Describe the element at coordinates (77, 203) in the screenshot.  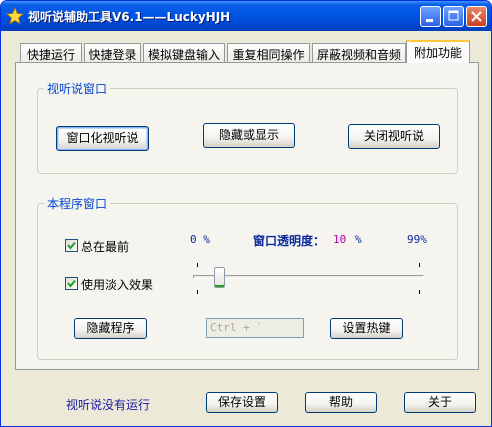
I see `group-program-title: 本程序窗口` at that location.